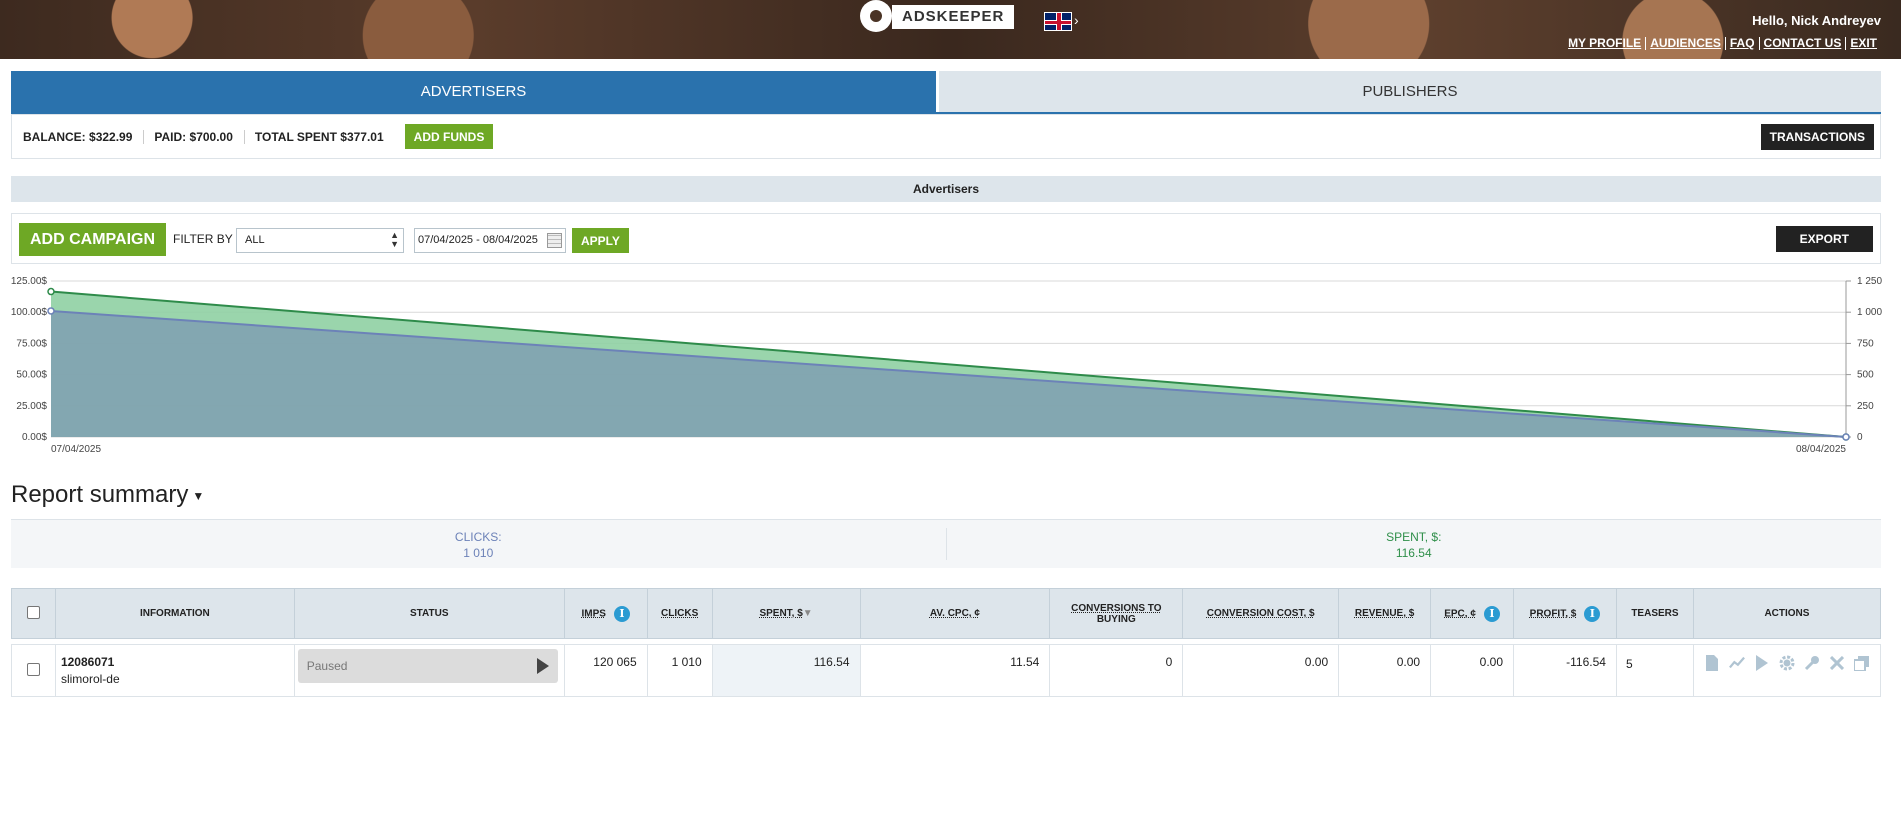 Image resolution: width=1901 pixels, height=834 pixels. I want to click on teasers-value: 5, so click(1654, 670).